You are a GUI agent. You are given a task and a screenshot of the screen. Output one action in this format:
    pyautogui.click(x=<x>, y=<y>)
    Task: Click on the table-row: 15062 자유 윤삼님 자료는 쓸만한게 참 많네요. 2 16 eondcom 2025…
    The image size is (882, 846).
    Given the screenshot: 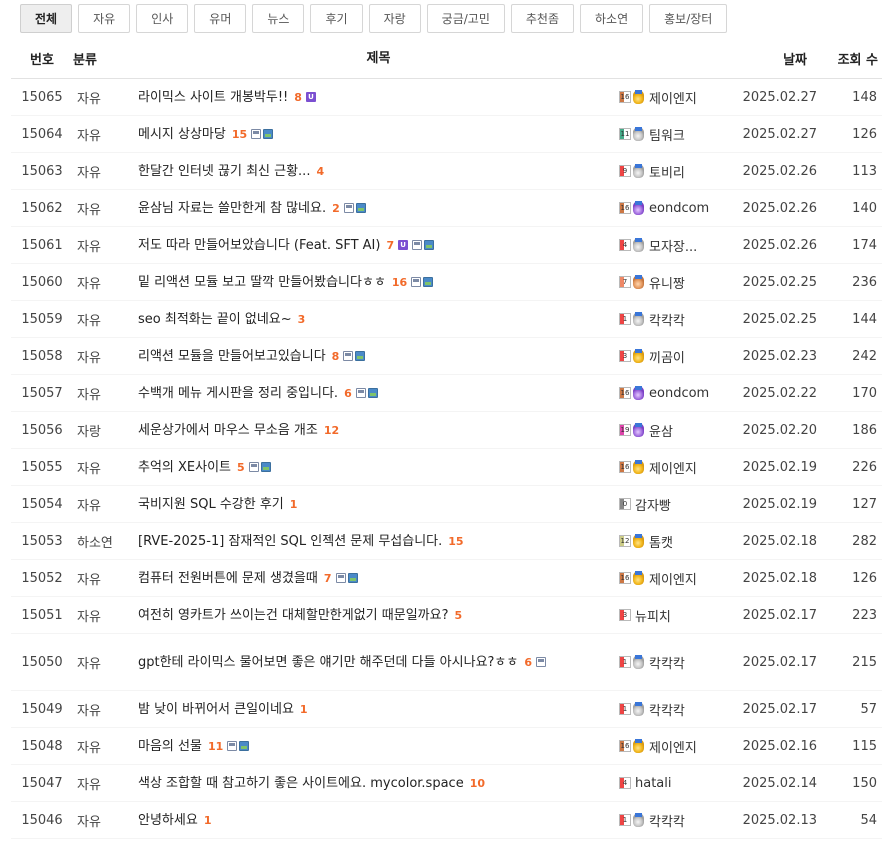 What is the action you would take?
    pyautogui.click(x=446, y=208)
    